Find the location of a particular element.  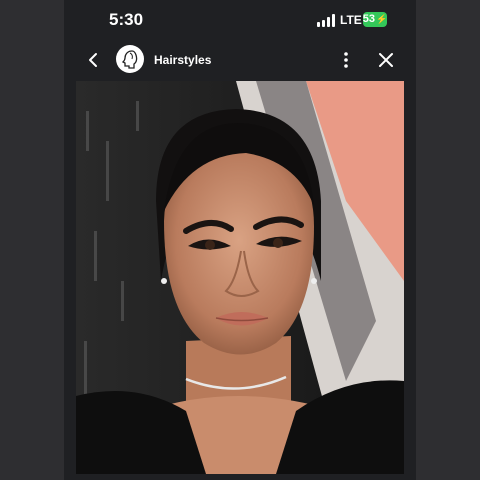

close-button is located at coordinates (386, 60).